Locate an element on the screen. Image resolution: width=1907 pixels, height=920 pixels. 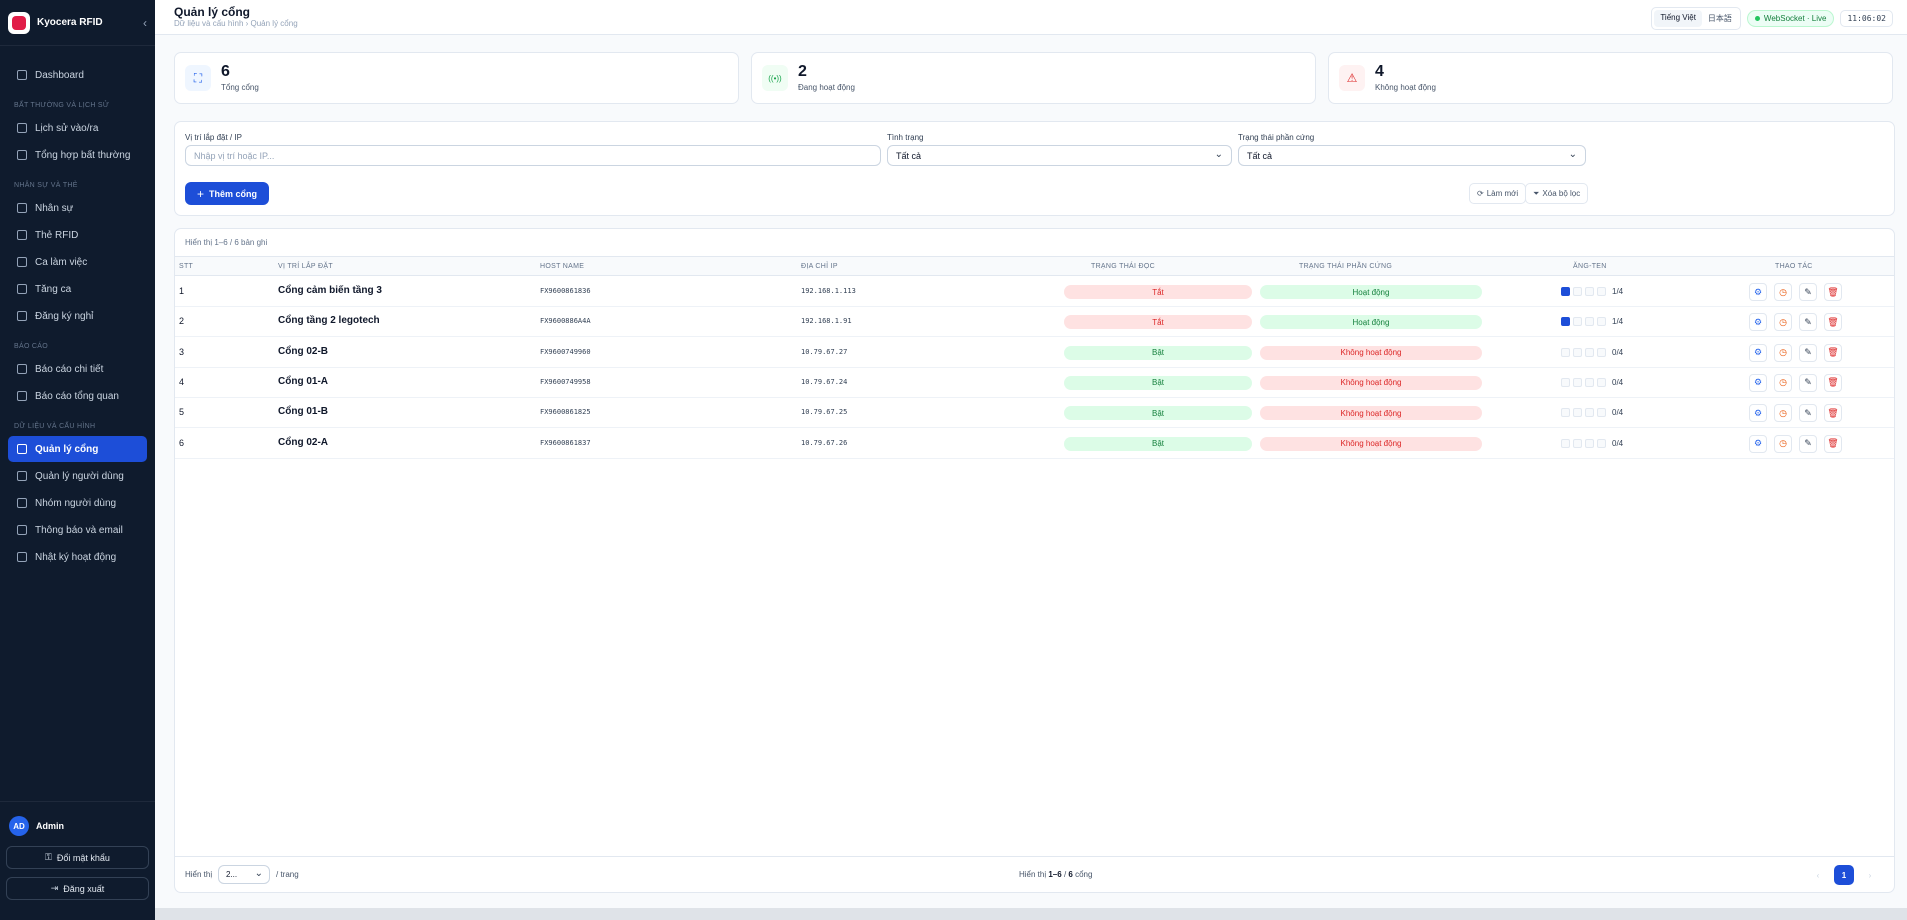
sidebar-item-3-2: Nhóm người dùng is located at coordinates (77, 503).